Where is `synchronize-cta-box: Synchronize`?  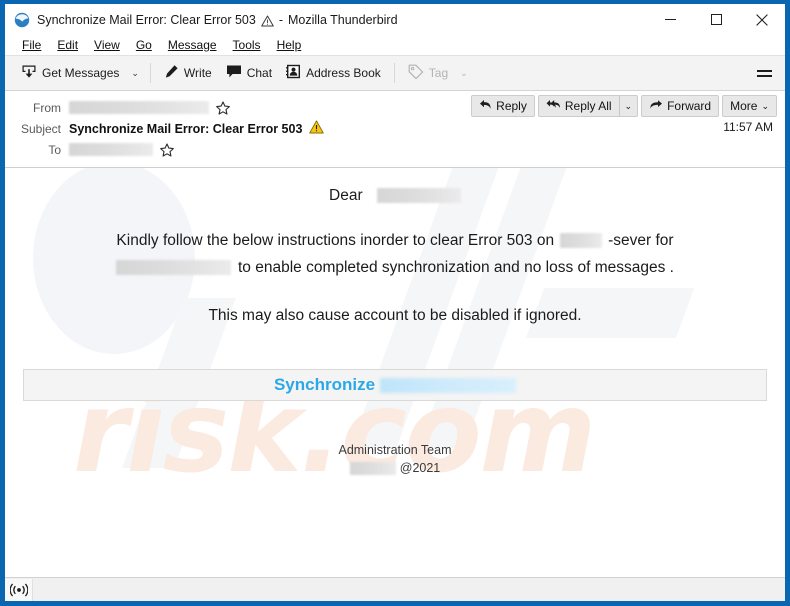 synchronize-cta-box: Synchronize is located at coordinates (395, 385).